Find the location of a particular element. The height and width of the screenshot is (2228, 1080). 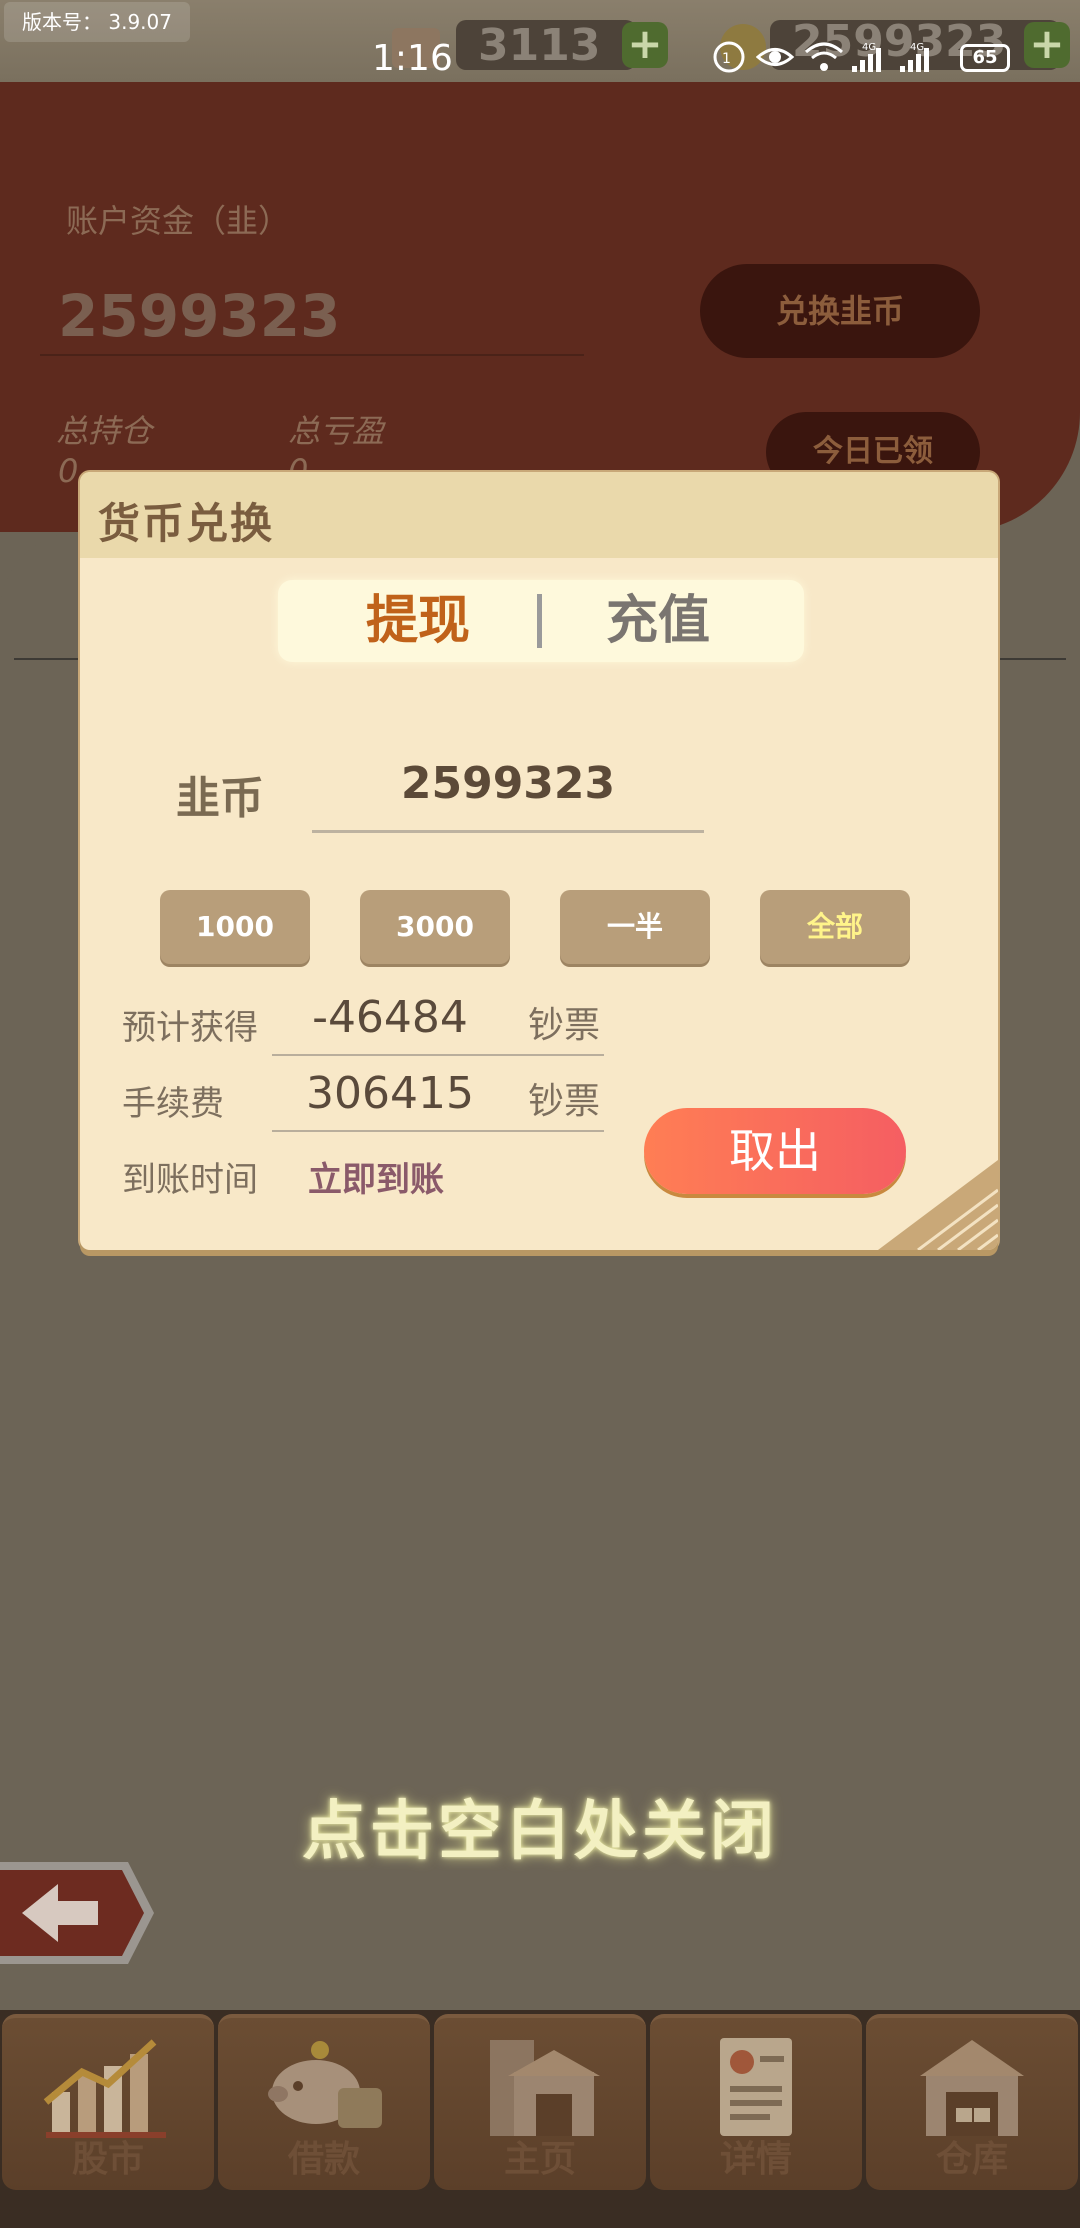

nav-tab-warehouse: 仓库 is located at coordinates (972, 2102).